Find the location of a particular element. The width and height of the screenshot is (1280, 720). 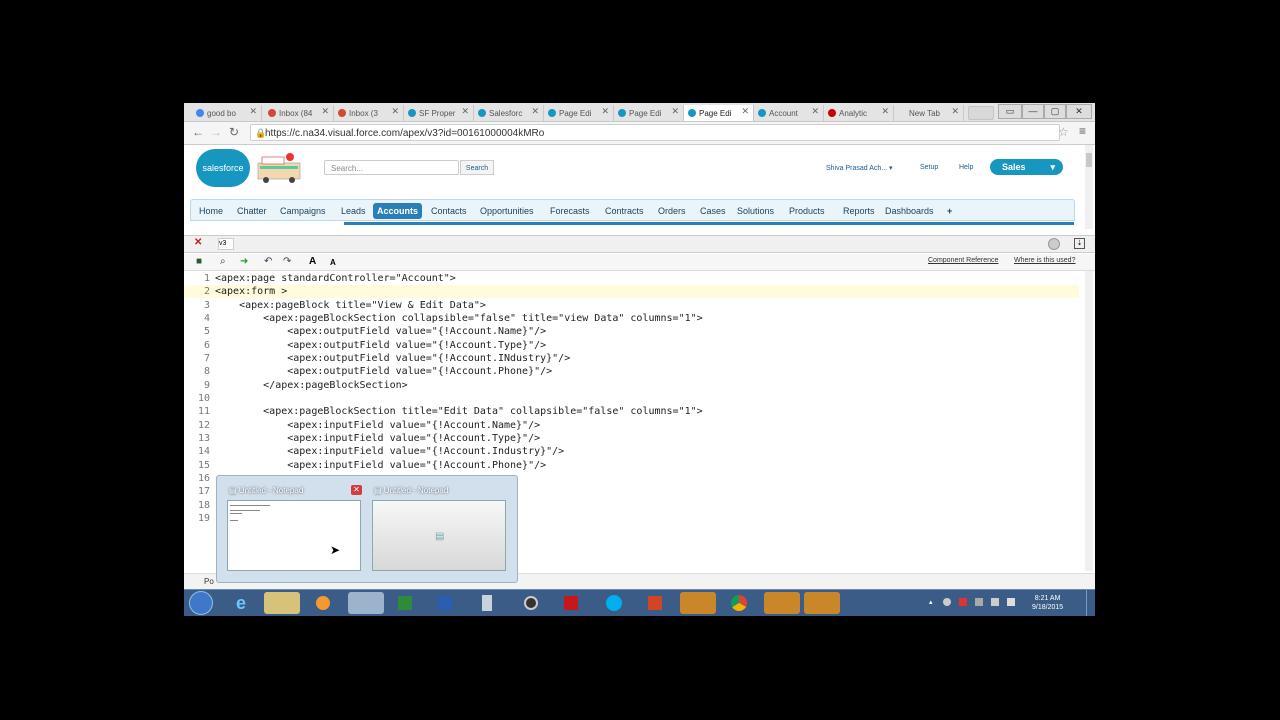

user-icon: ▭ is located at coordinates (1010, 111).